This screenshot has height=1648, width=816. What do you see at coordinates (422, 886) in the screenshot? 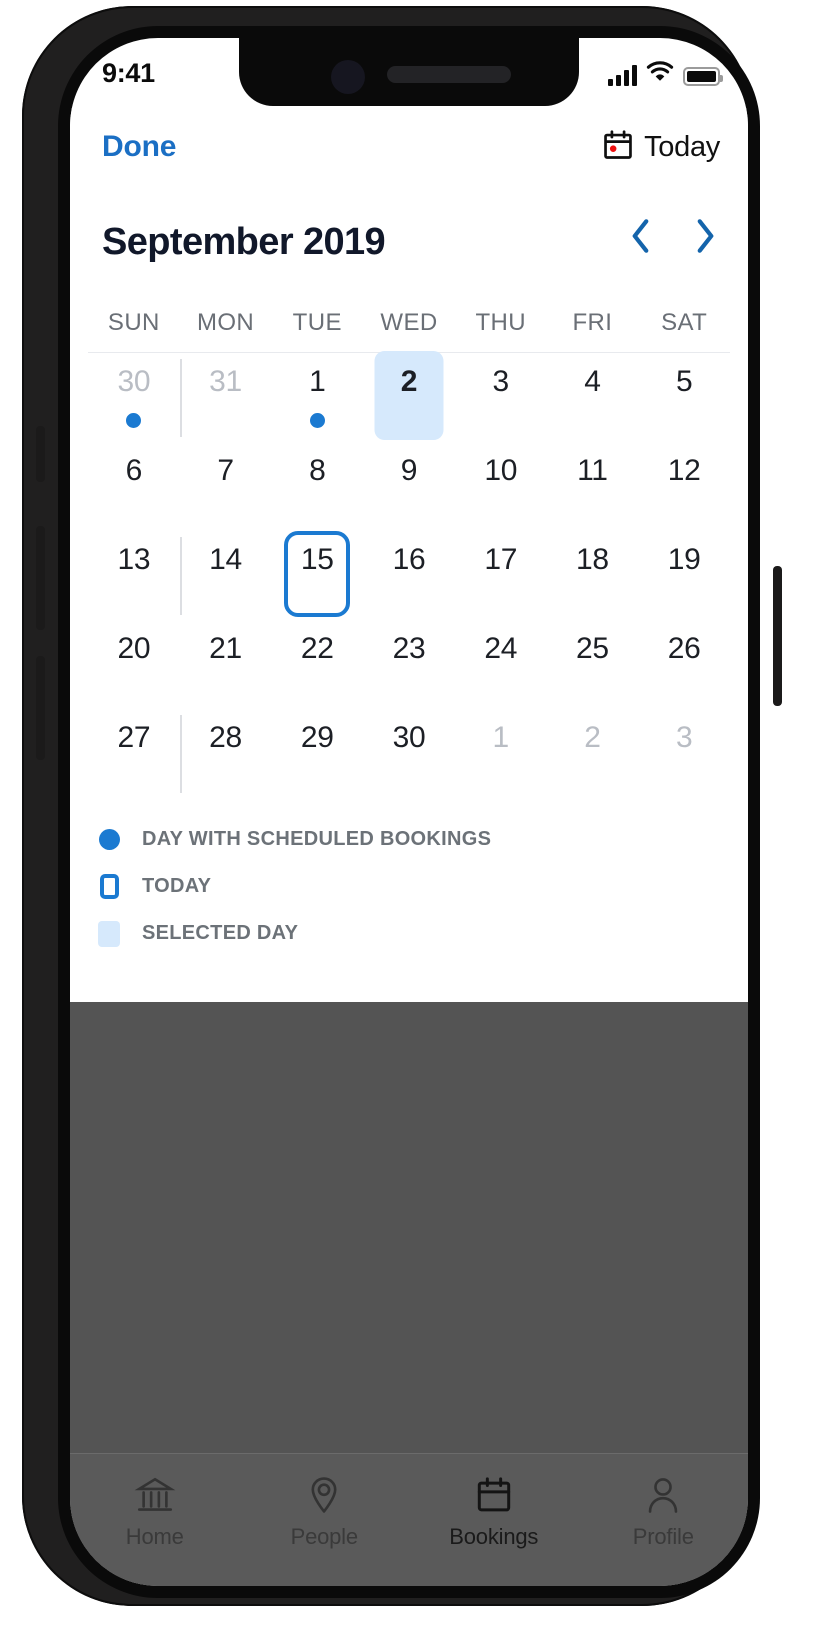
I see `legend-row: TODAY` at bounding box center [422, 886].